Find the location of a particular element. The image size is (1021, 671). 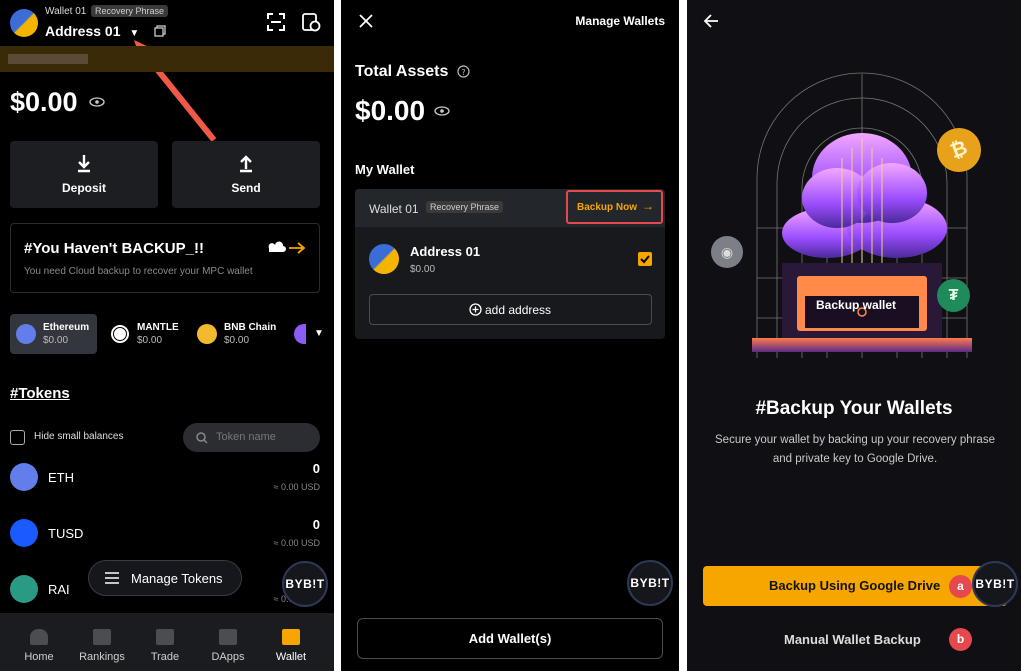

plus-circle-icon is located at coordinates (475, 309).